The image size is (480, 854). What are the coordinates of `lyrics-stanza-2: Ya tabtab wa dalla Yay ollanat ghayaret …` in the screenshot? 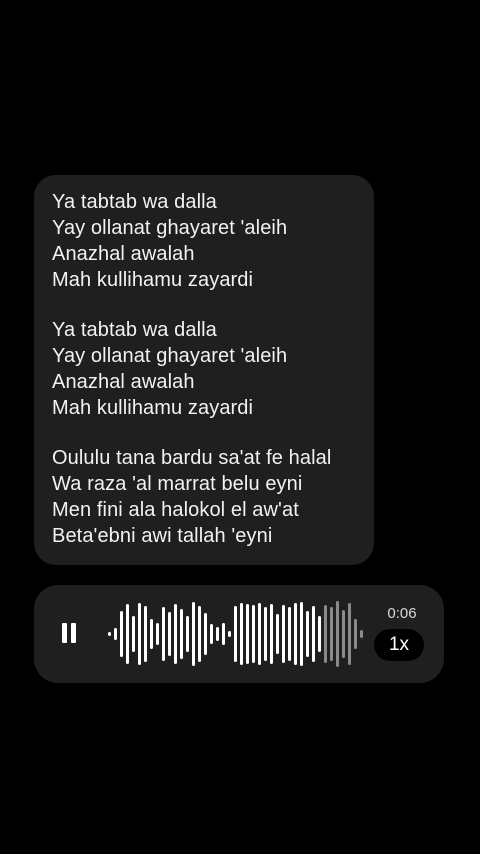 It's located at (204, 369).